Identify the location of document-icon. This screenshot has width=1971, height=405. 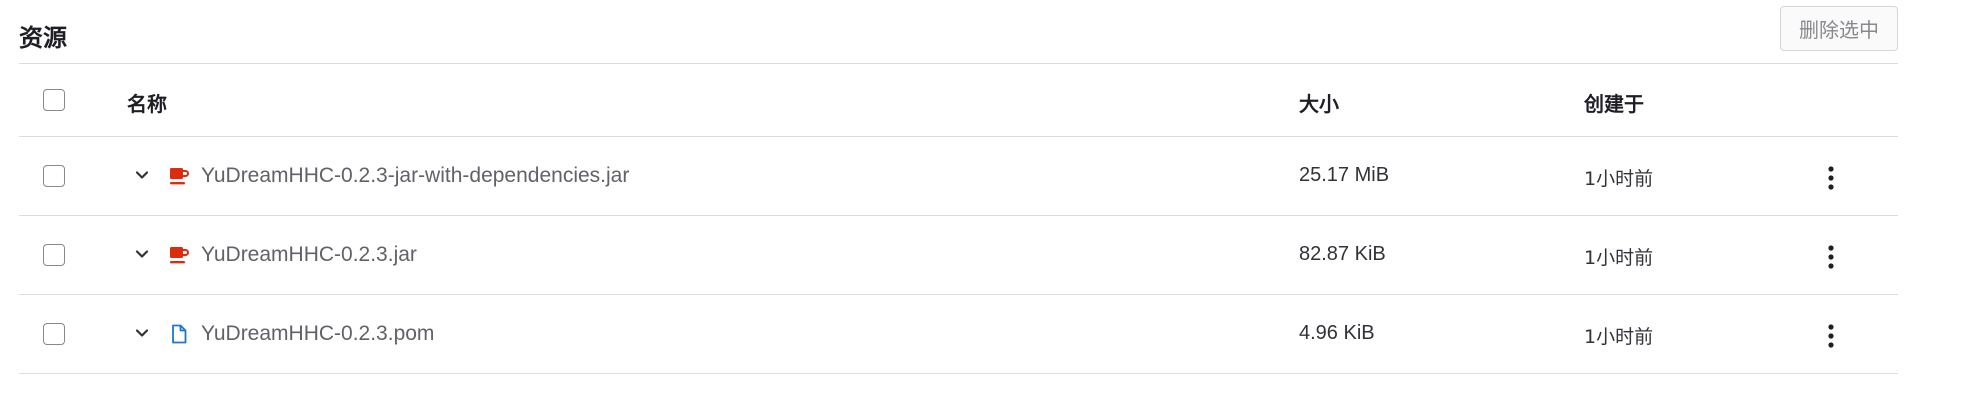
(179, 334).